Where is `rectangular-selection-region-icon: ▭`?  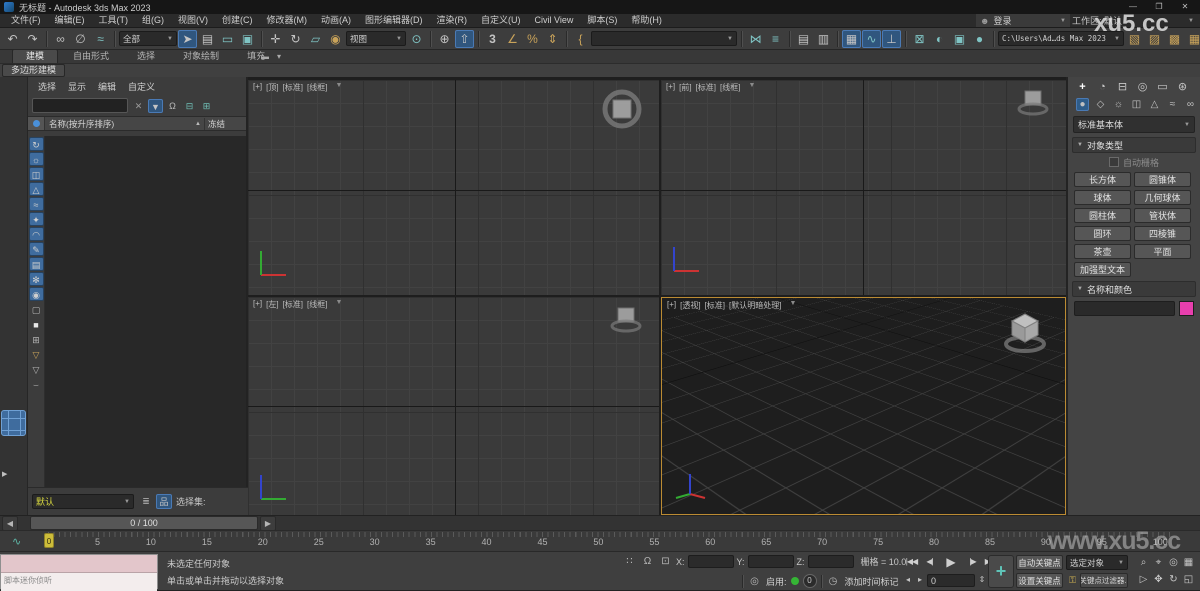
rectangular-selection-region-icon: ▭ is located at coordinates (227, 39).